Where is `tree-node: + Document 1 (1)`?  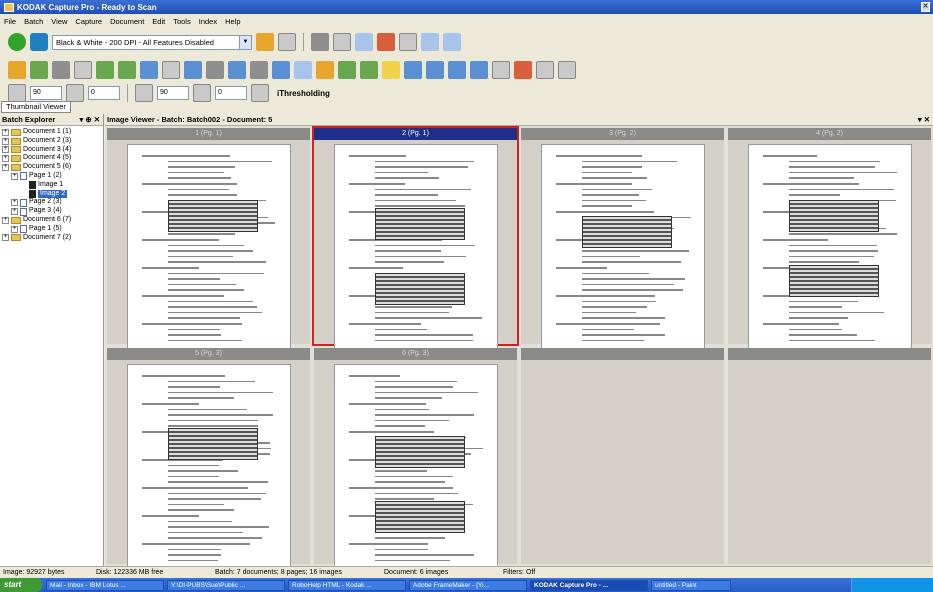 tree-node: + Document 1 (1) is located at coordinates (51, 132).